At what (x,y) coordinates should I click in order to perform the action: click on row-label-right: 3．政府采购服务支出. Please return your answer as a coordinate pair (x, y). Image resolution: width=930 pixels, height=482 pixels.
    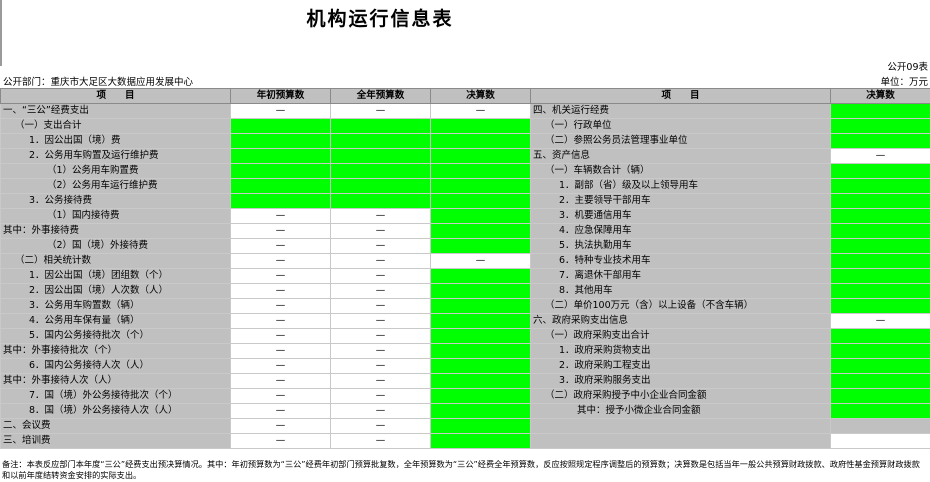
    Looking at the image, I should click on (680, 381).